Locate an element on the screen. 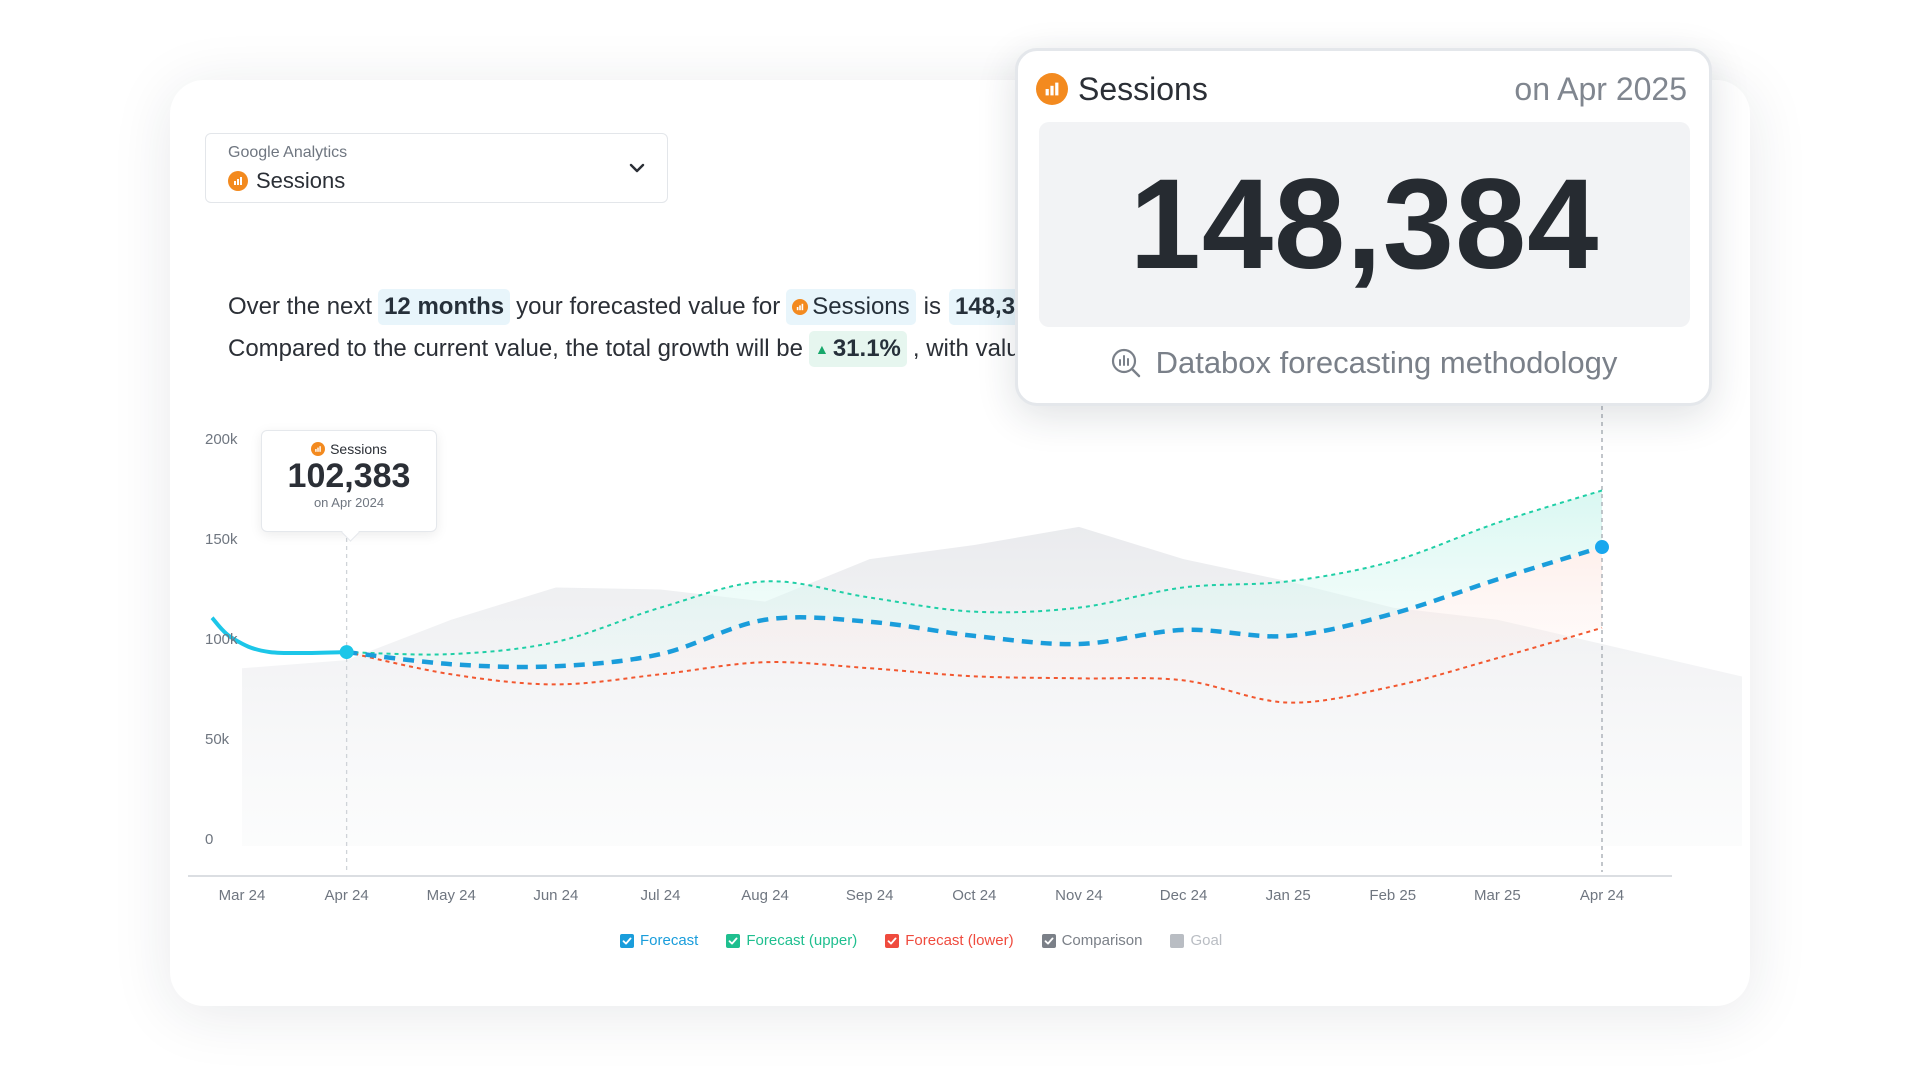 Image resolution: width=1920 pixels, height=1080 pixels. legend-label: Forecast (upper) is located at coordinates (802, 940).